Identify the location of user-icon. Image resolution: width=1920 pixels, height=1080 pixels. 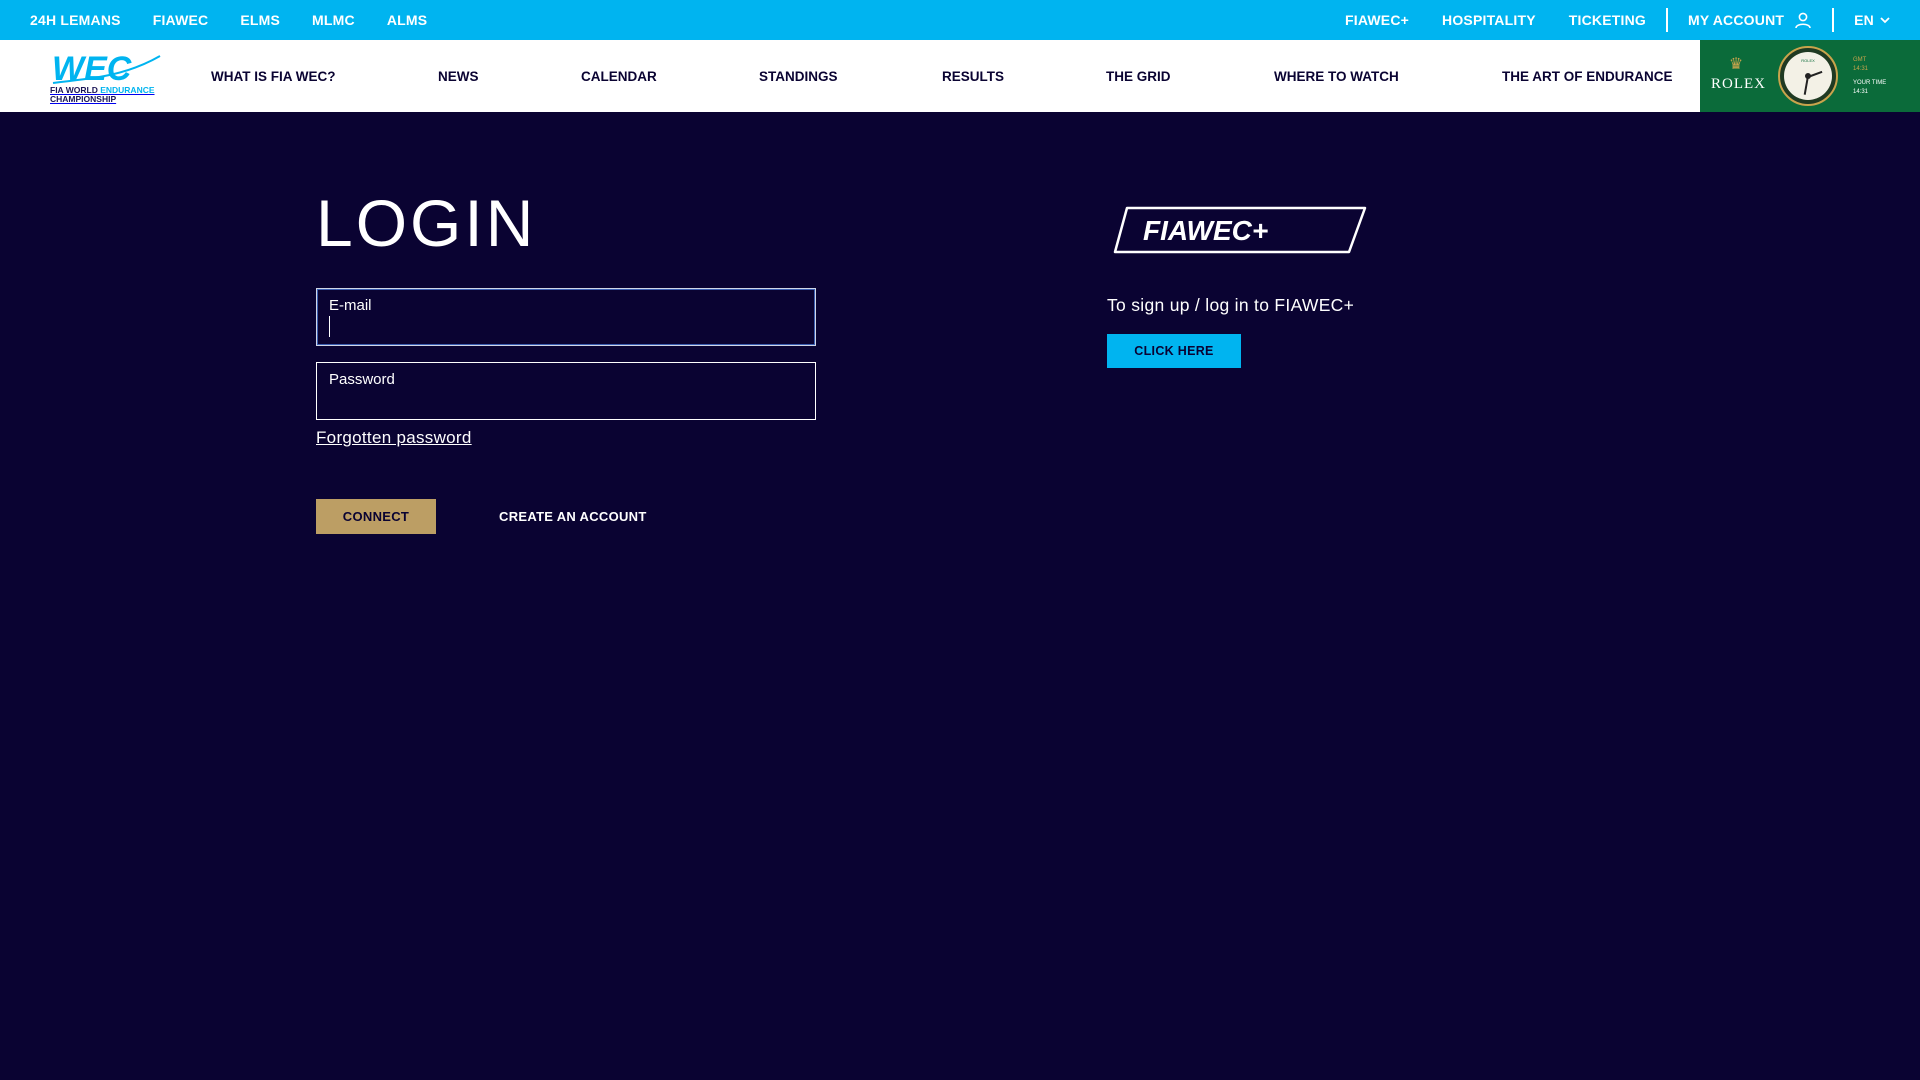
(1803, 20).